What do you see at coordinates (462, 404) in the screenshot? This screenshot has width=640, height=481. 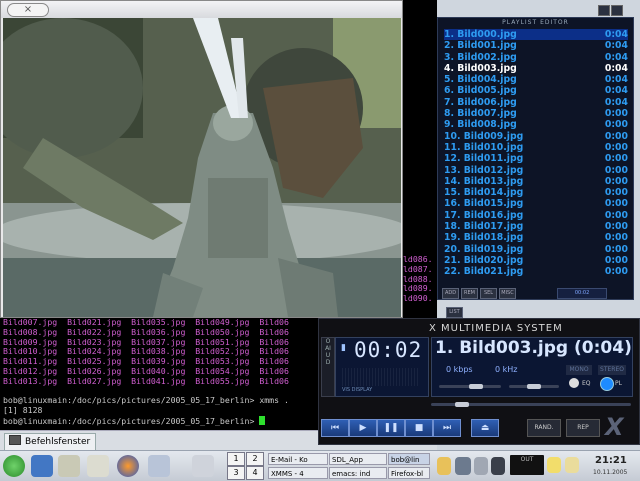 I see `seek-knob` at bounding box center [462, 404].